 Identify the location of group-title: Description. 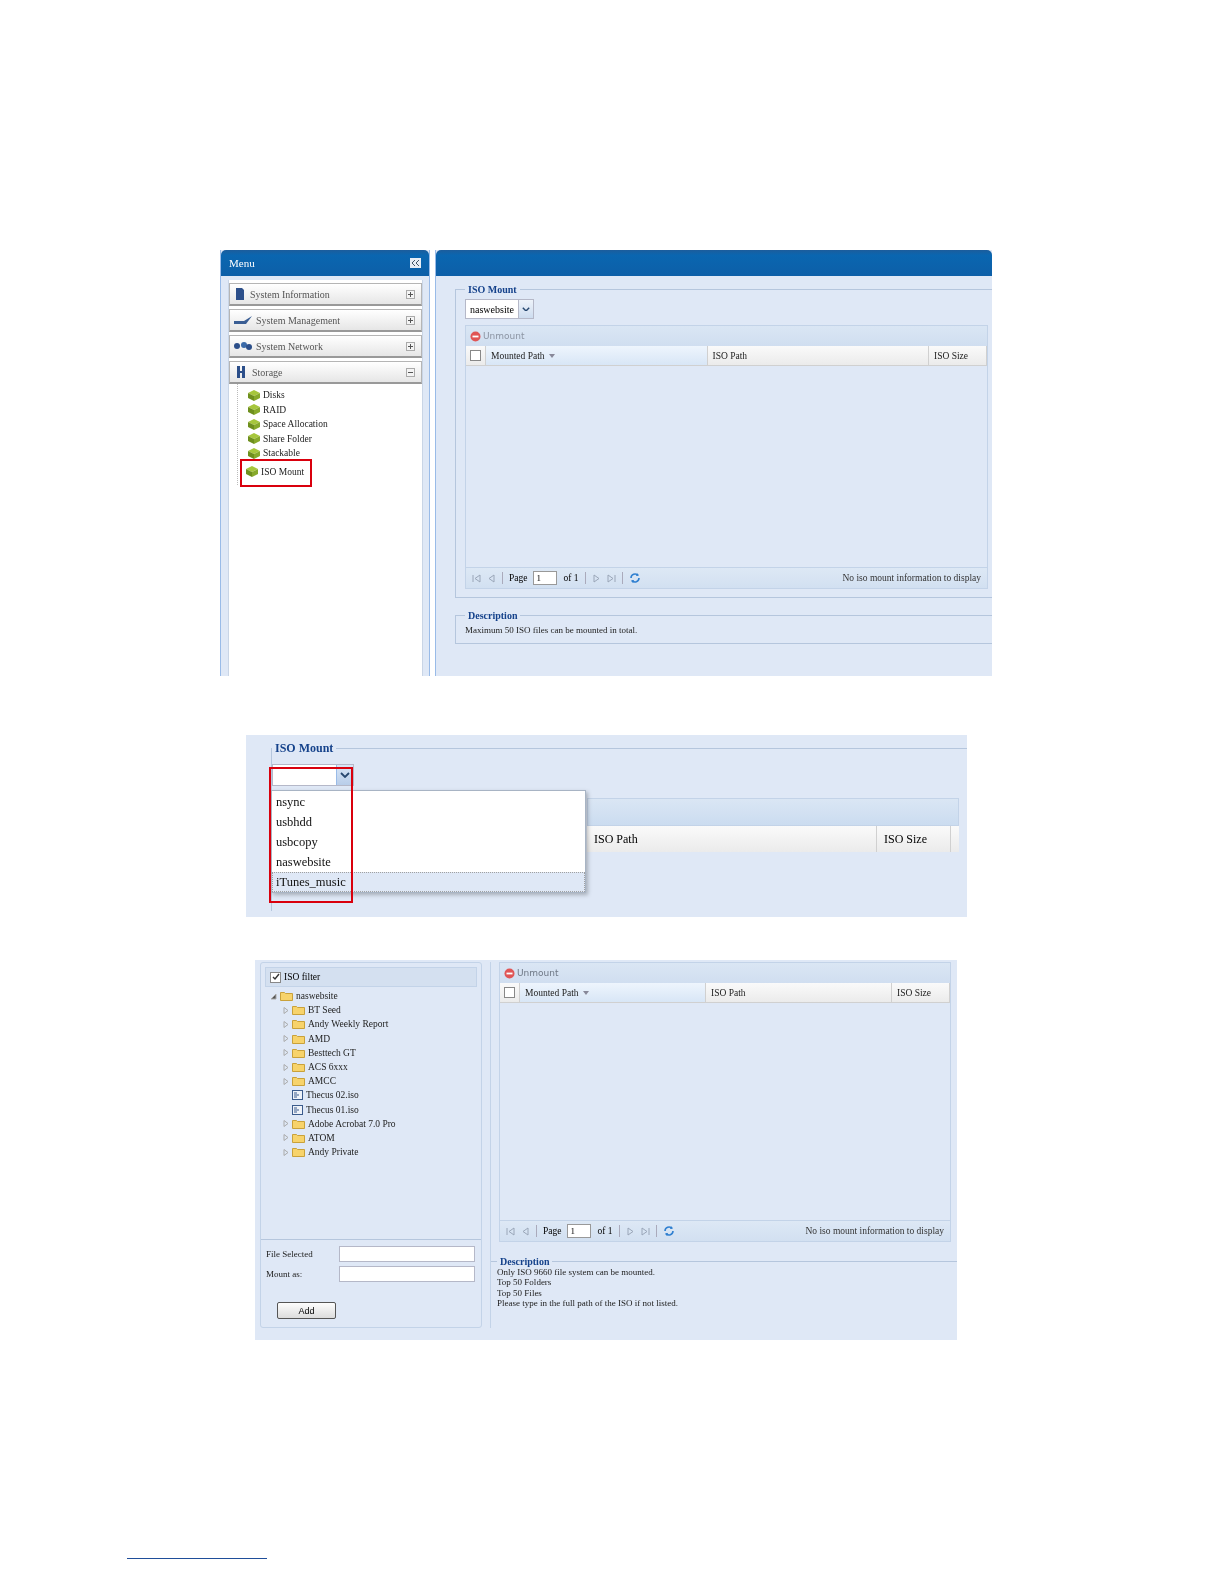
(525, 1261).